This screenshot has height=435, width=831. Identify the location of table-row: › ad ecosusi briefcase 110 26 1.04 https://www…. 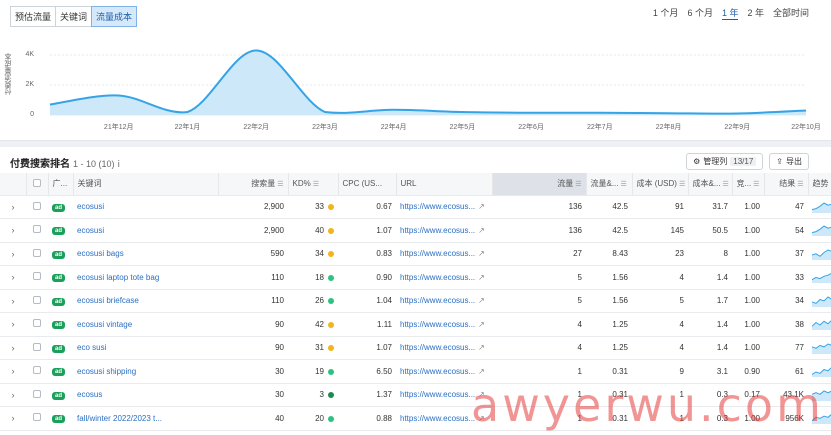
(415, 301).